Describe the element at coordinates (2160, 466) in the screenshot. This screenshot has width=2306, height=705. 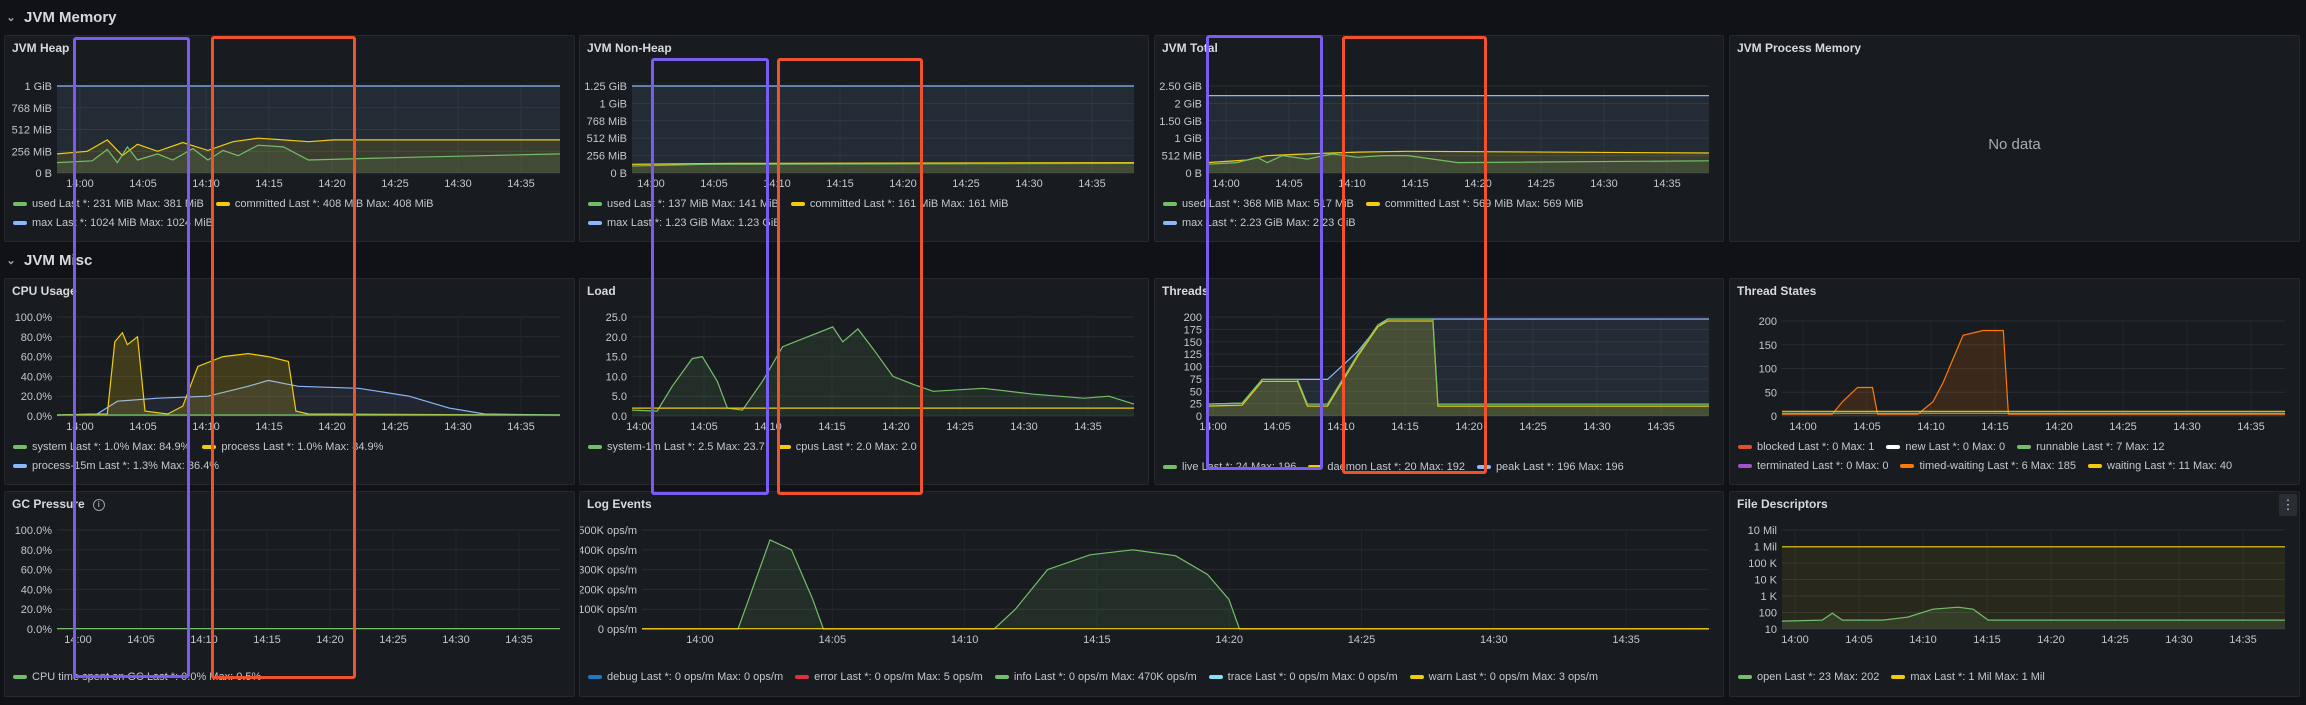
I see `legend-item: waiting Last *: 11 Max: 40` at that location.